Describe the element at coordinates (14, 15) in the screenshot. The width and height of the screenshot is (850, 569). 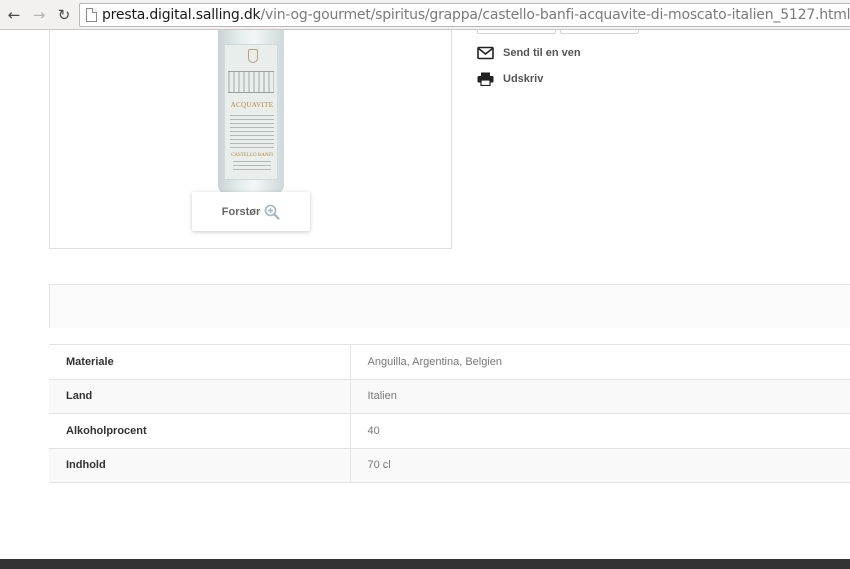
I see `back-arrow-icon: ←` at that location.